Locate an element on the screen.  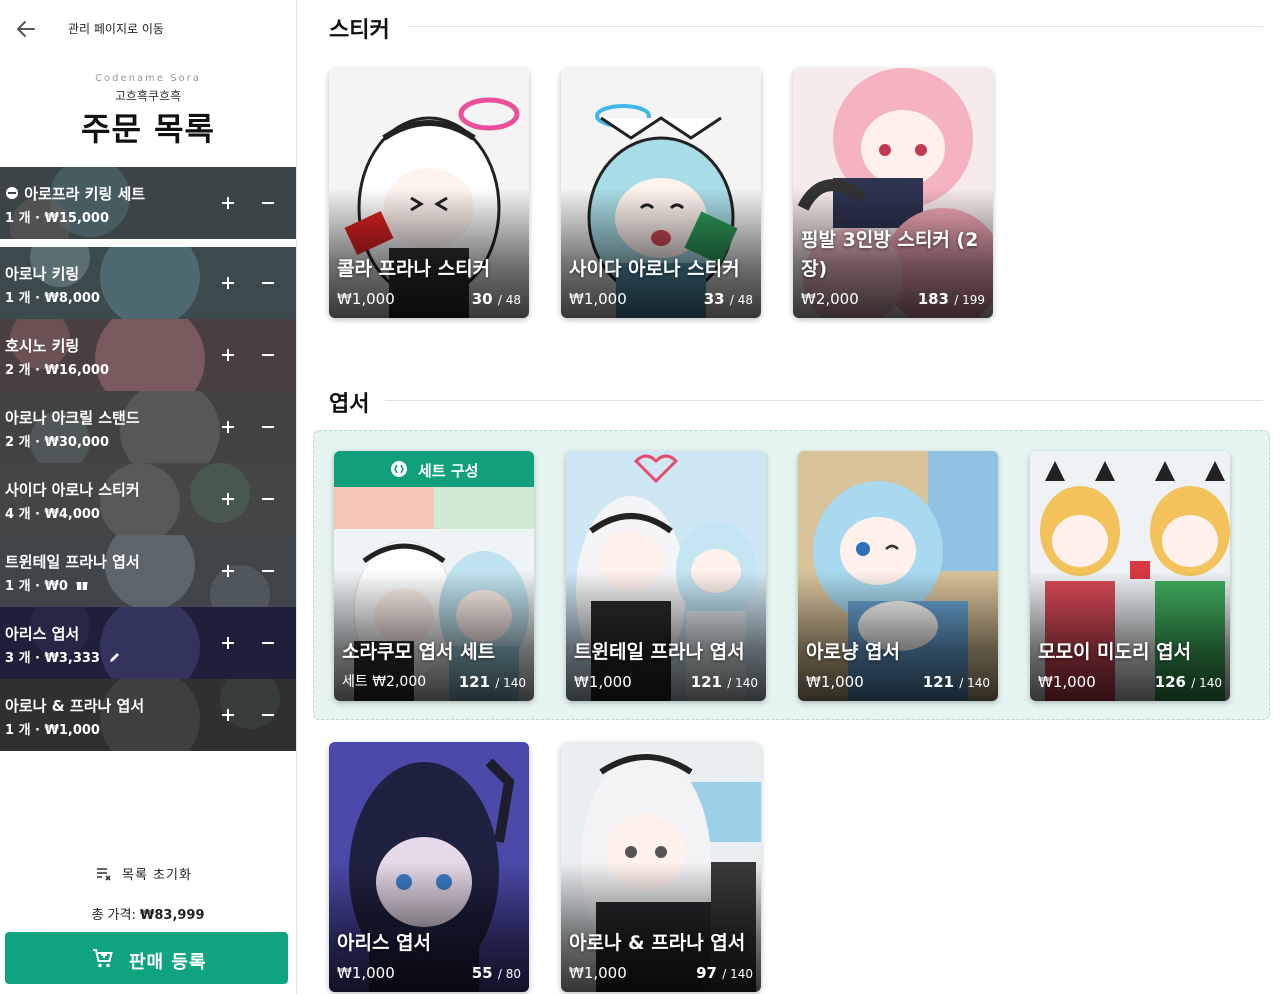
set-icon is located at coordinates (399, 469).